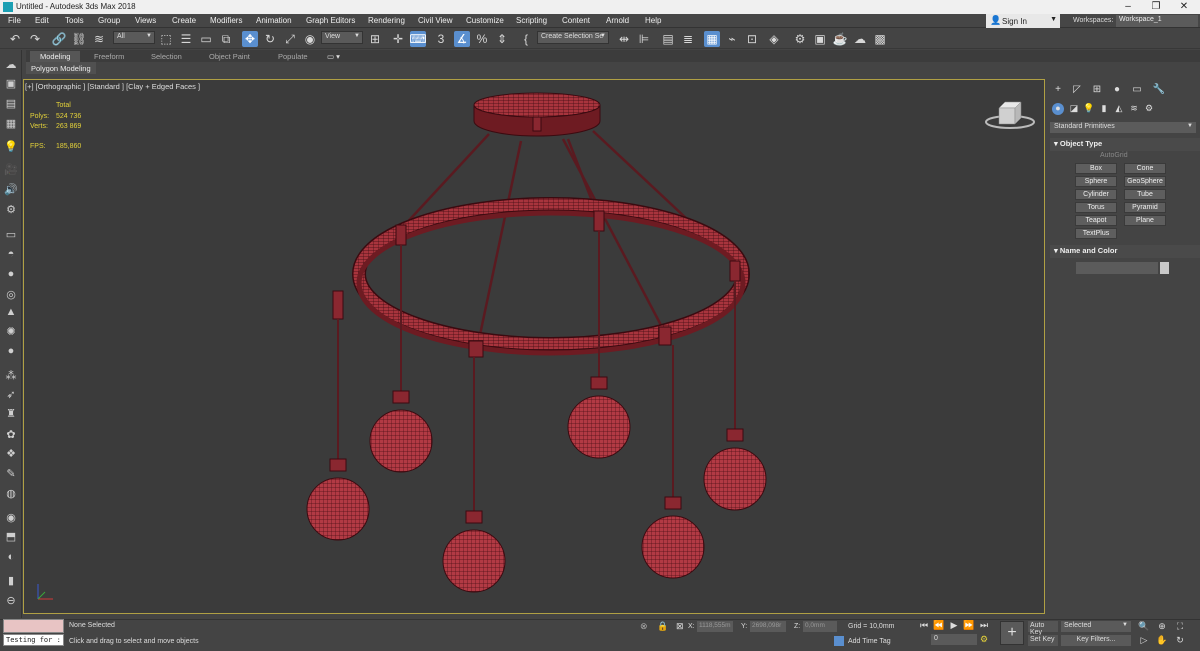 The height and width of the screenshot is (651, 1200). I want to click on key-selection-set-select: Selected ▼, so click(1096, 626).